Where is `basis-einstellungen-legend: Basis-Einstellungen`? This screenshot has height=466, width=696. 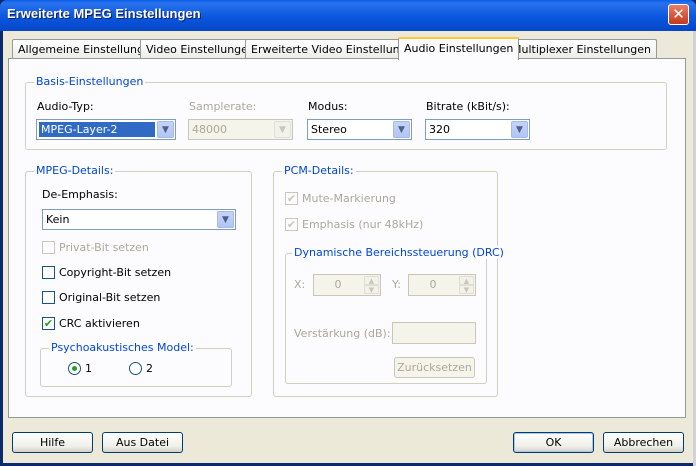
basis-einstellungen-legend: Basis-Einstellungen is located at coordinates (90, 81).